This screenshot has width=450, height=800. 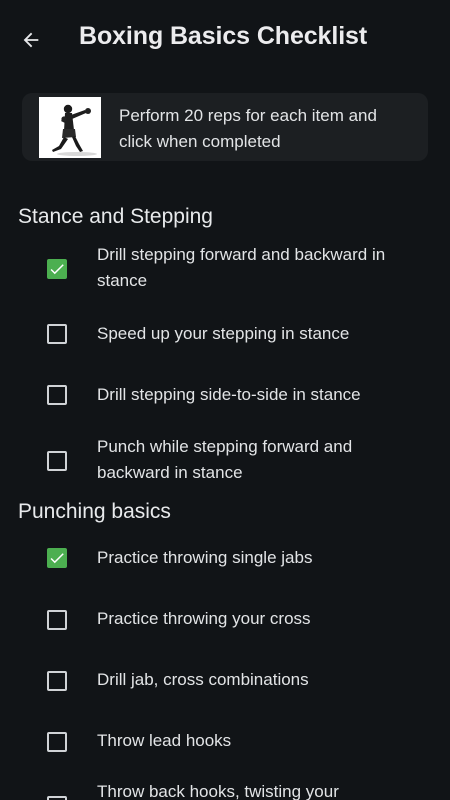 I want to click on back-button, so click(x=31, y=40).